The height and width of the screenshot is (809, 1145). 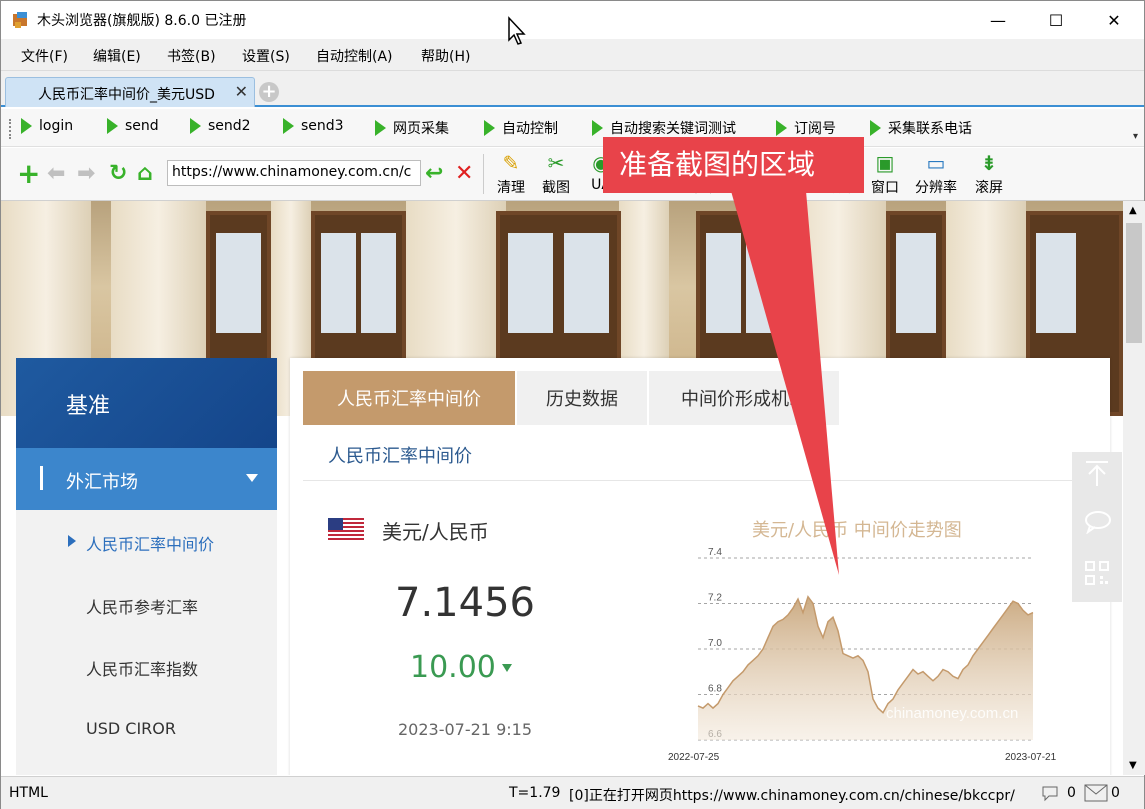 What do you see at coordinates (56, 126) in the screenshot?
I see `bookmark-label: login` at bounding box center [56, 126].